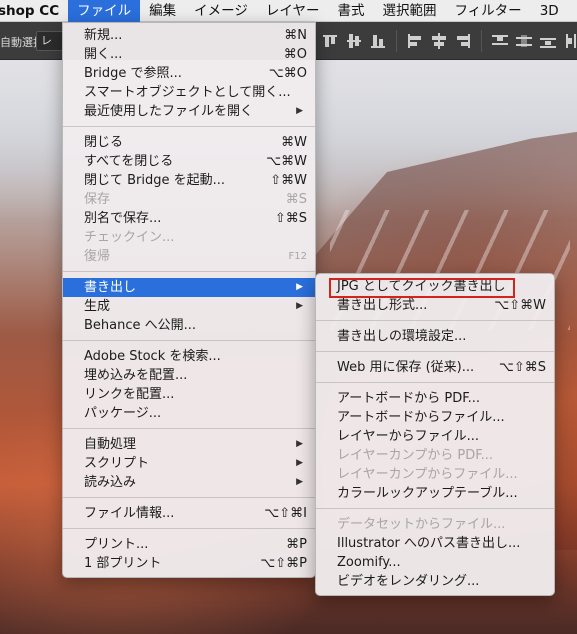  Describe the element at coordinates (487, 11) in the screenshot. I see `menu-filter: フィルター` at that location.